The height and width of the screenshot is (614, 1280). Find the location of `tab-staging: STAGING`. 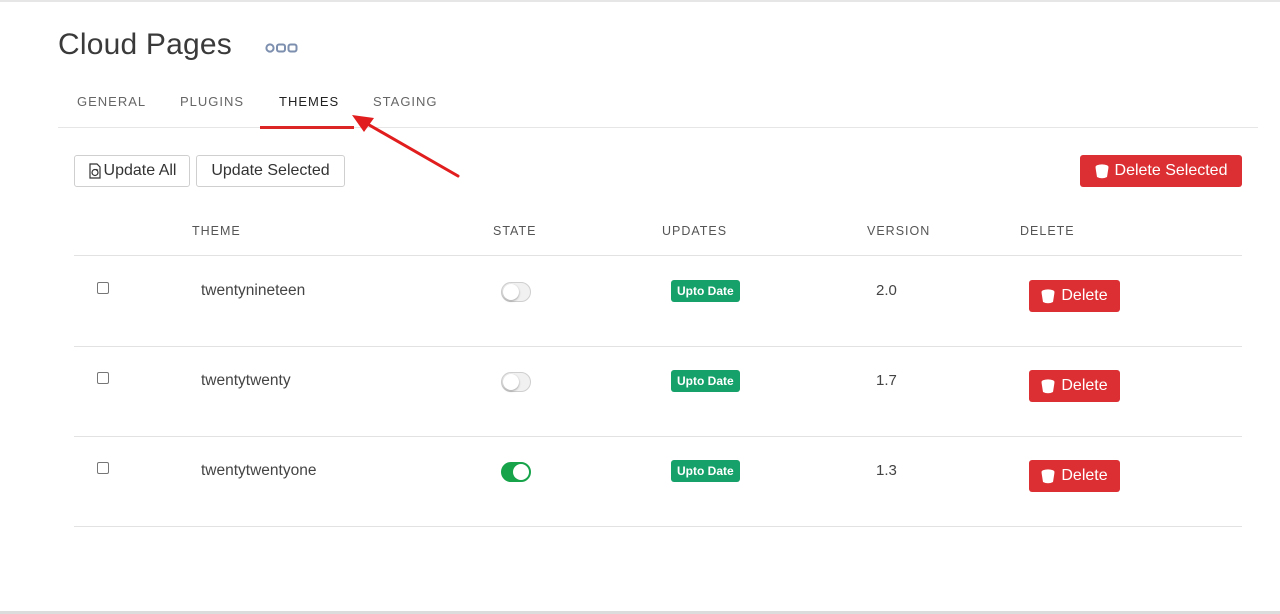

tab-staging: STAGING is located at coordinates (405, 101).